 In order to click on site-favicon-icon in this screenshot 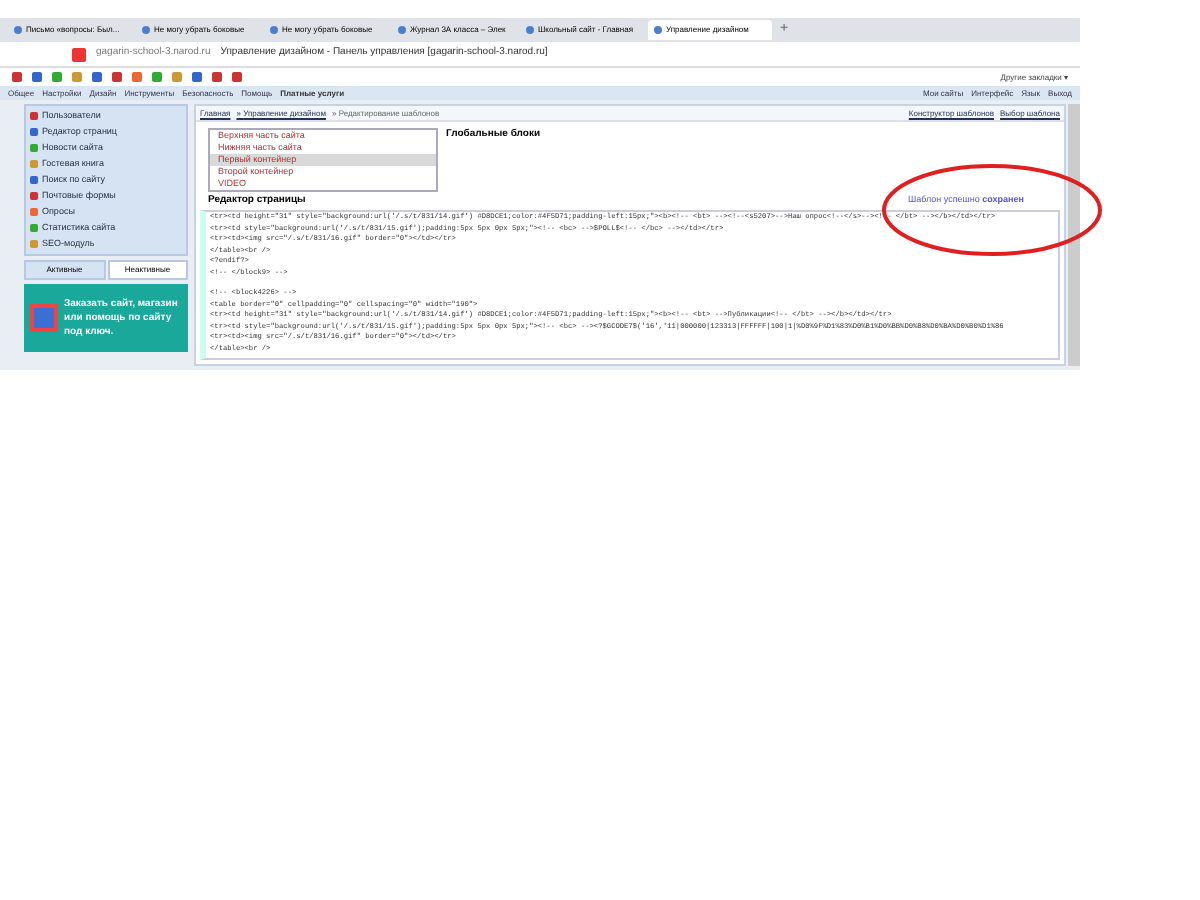, I will do `click(79, 54)`.